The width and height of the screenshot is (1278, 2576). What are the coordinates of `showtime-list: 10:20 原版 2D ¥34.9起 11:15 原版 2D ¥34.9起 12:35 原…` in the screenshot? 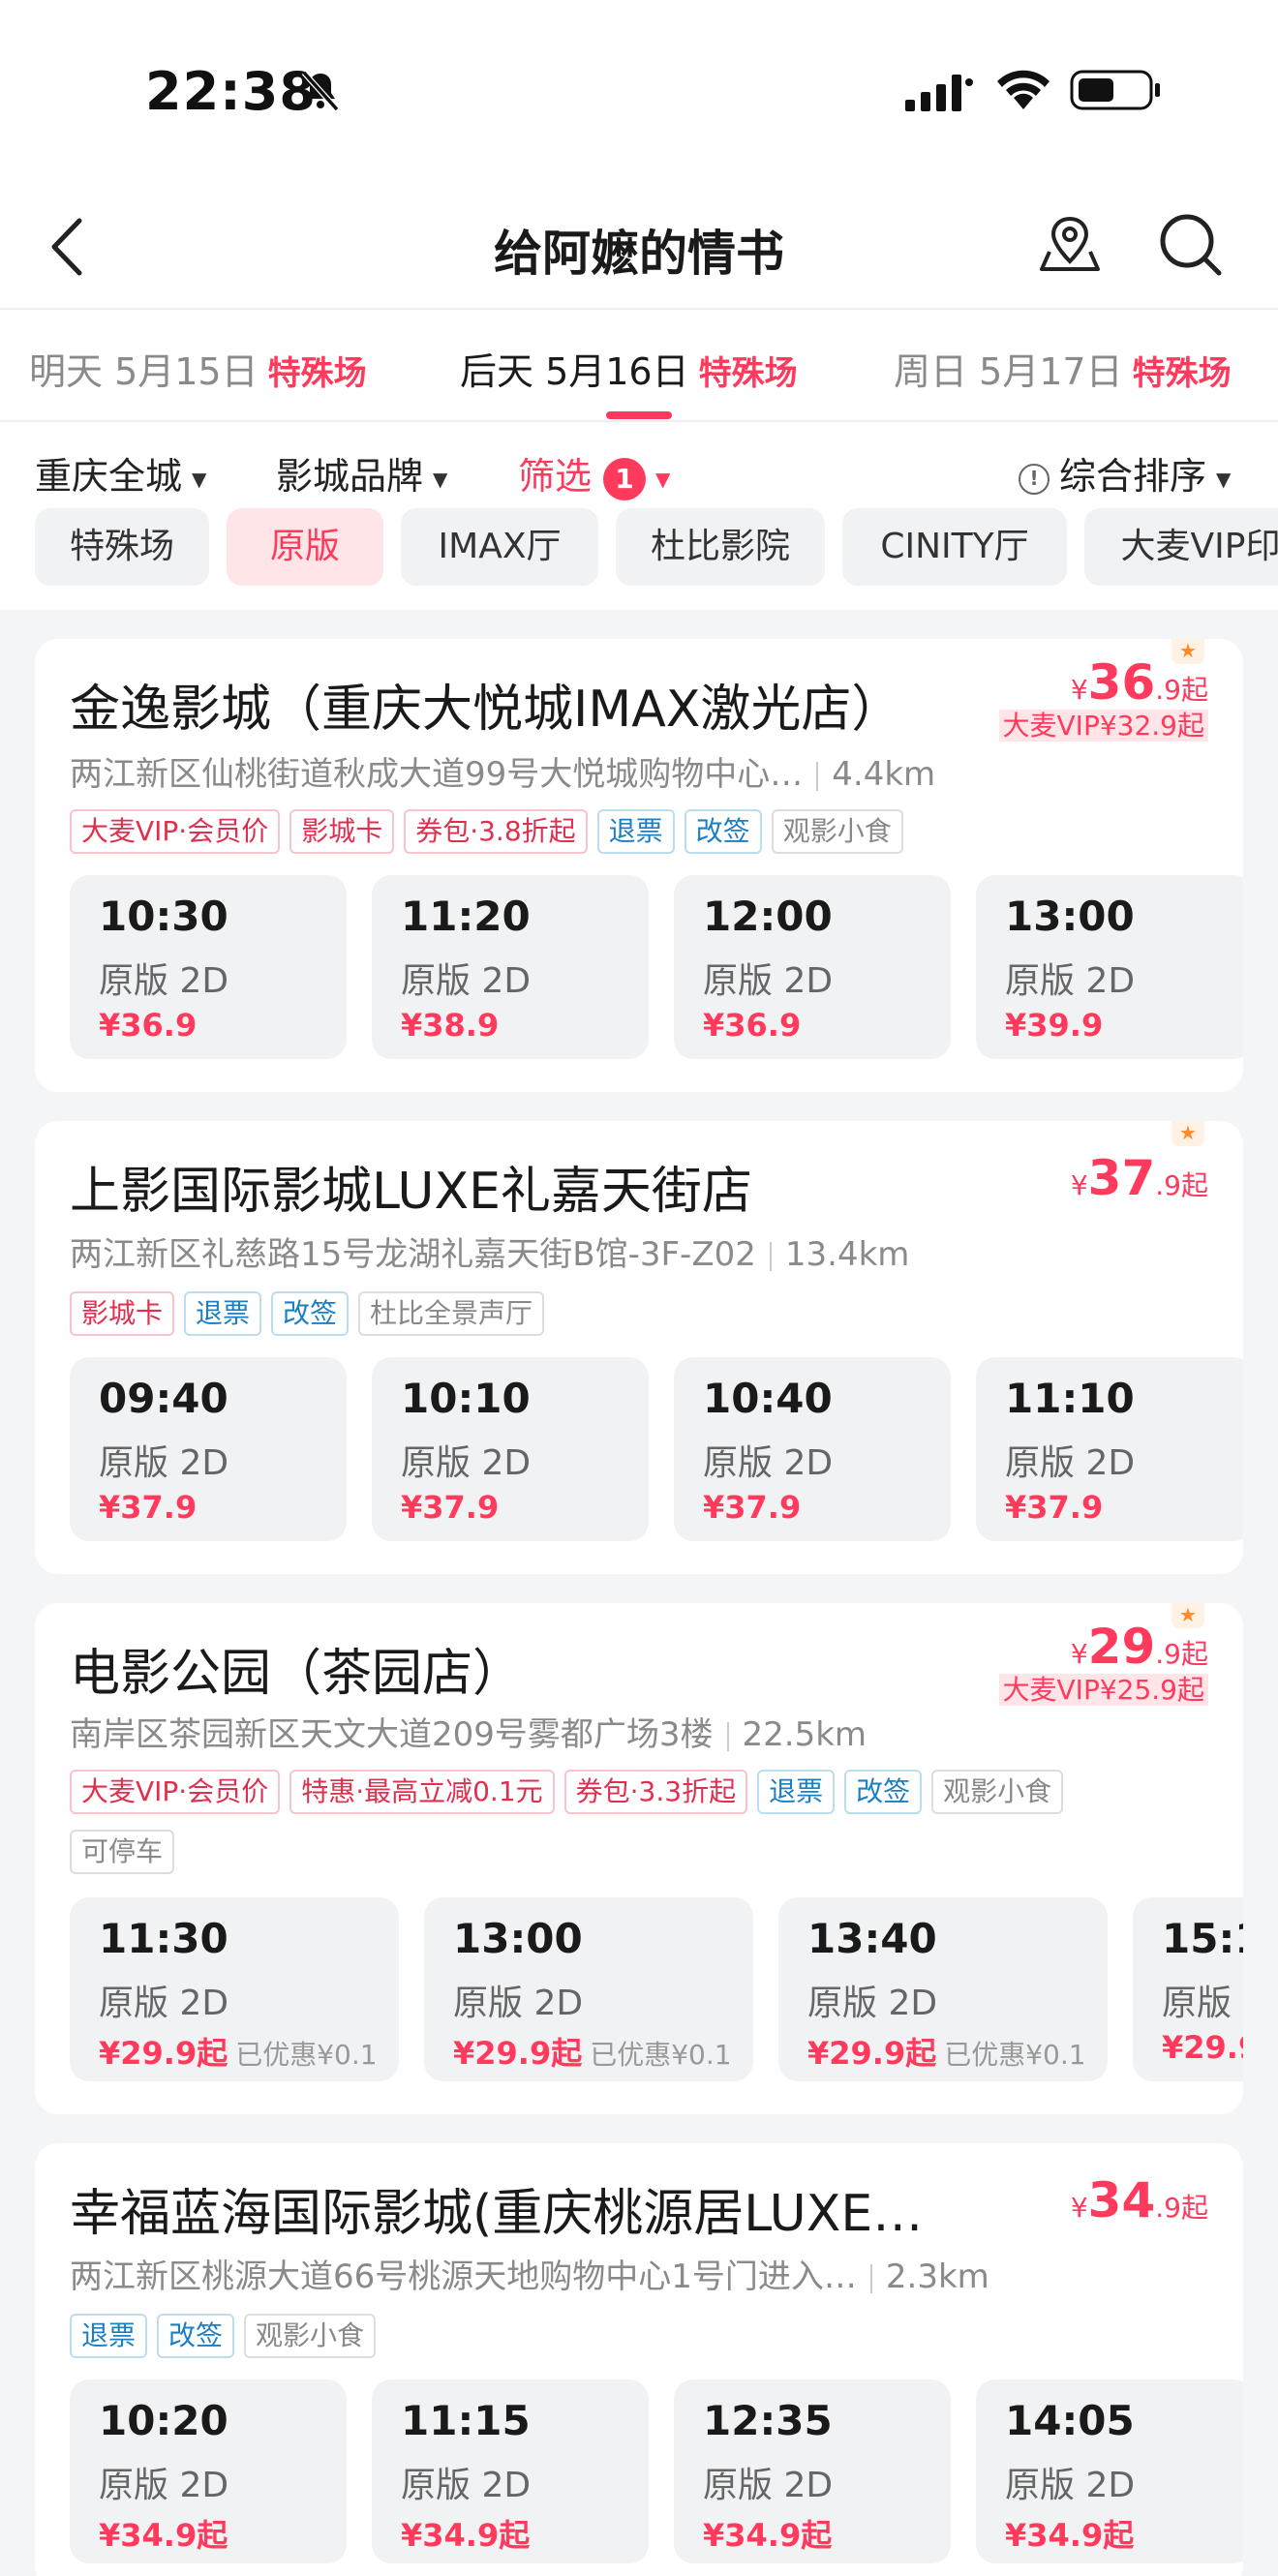 It's located at (656, 2471).